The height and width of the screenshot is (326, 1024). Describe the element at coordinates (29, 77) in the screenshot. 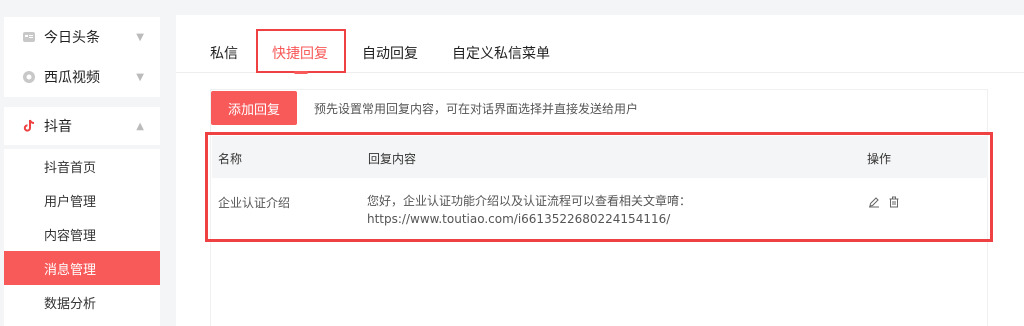

I see `xigua-icon` at that location.